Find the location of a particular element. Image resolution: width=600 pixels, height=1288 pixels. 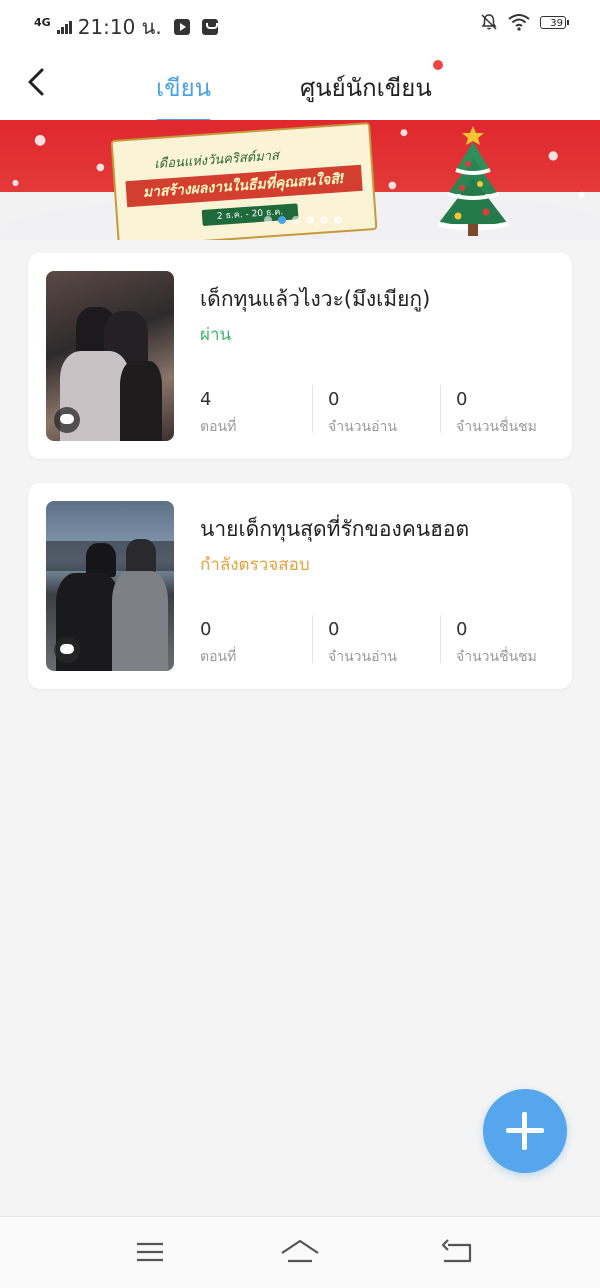

system-nav-bar is located at coordinates (300, 1252).